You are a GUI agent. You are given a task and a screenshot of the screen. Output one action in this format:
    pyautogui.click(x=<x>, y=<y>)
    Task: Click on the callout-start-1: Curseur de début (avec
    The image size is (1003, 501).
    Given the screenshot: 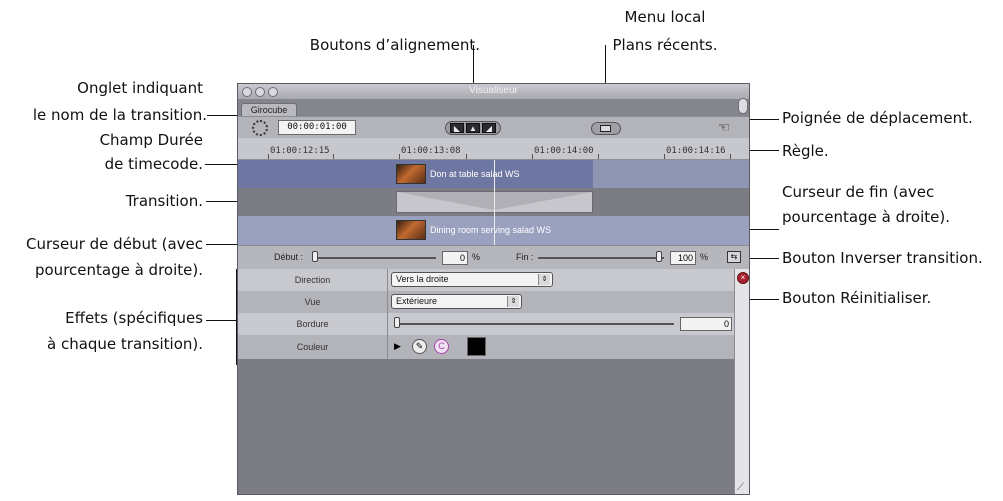 What is the action you would take?
    pyautogui.click(x=114, y=244)
    